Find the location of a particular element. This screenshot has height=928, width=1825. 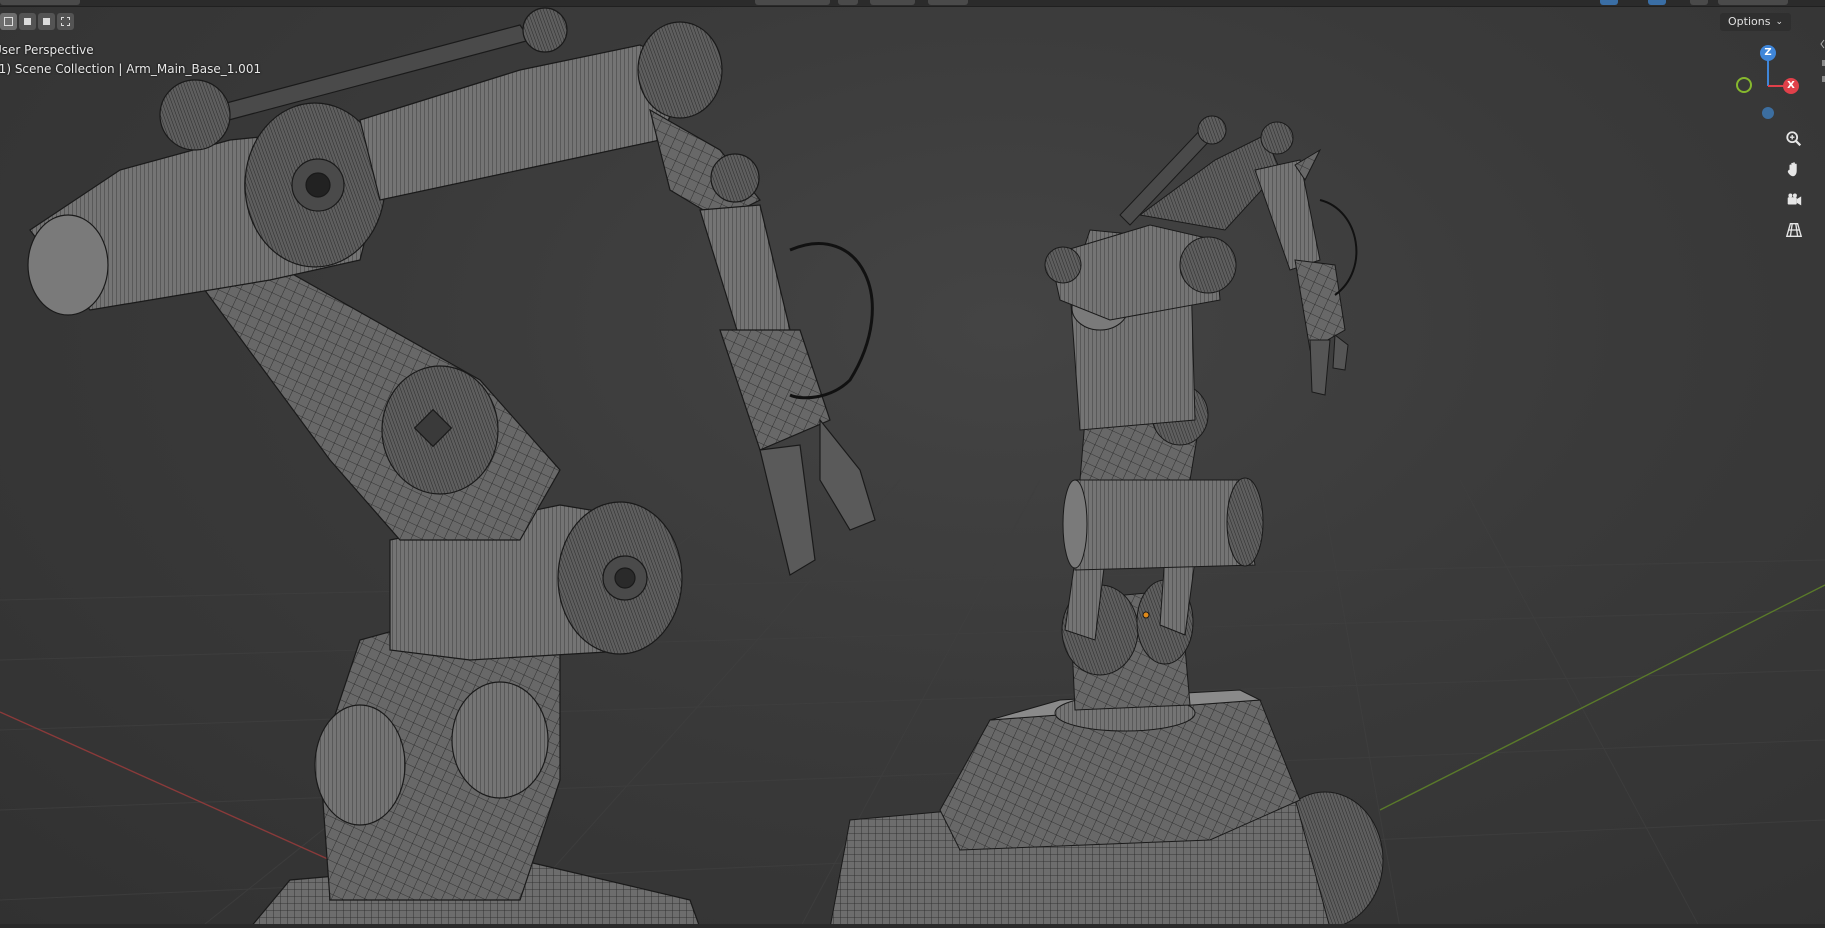

viewport-header is located at coordinates (912, 3).